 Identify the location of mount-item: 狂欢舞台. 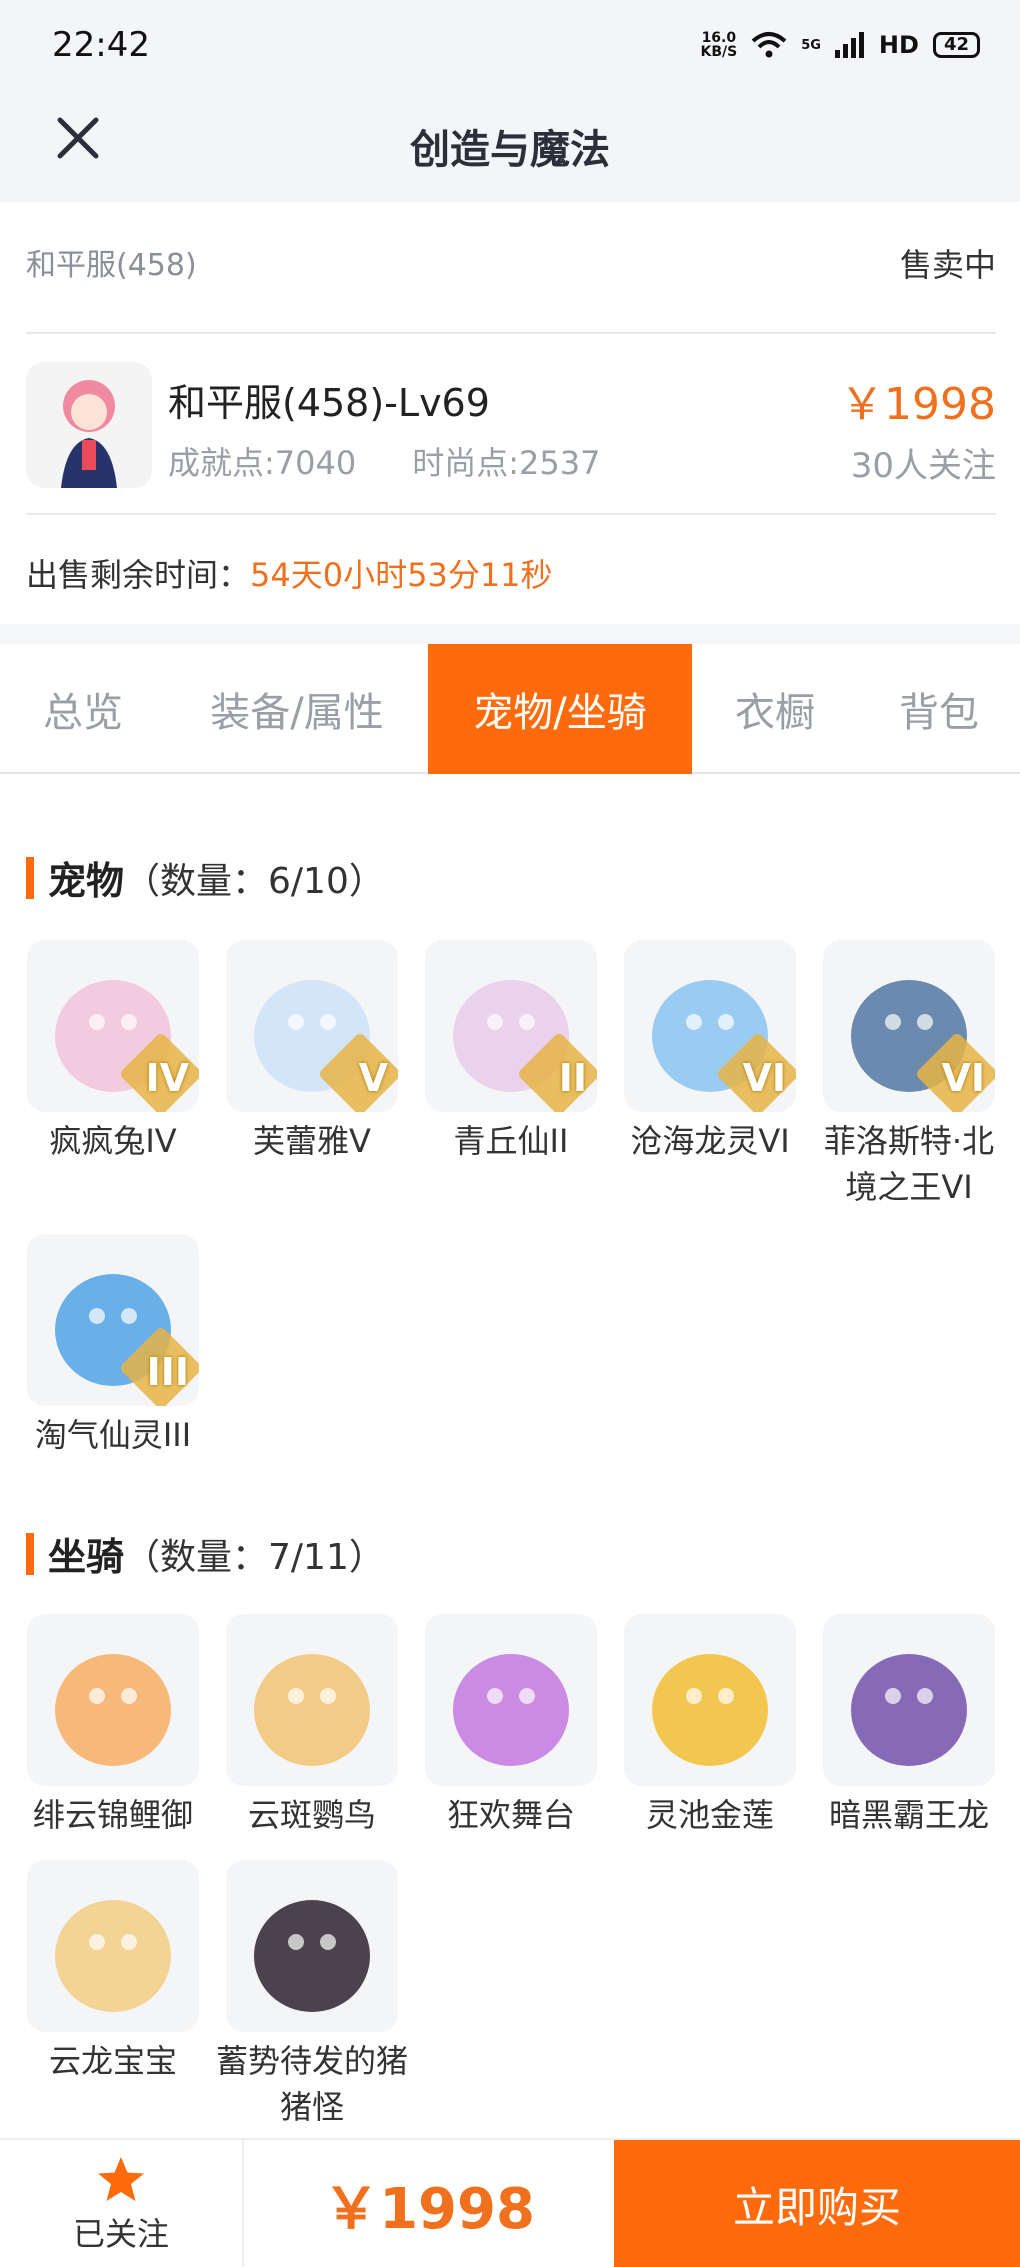
(511, 1726).